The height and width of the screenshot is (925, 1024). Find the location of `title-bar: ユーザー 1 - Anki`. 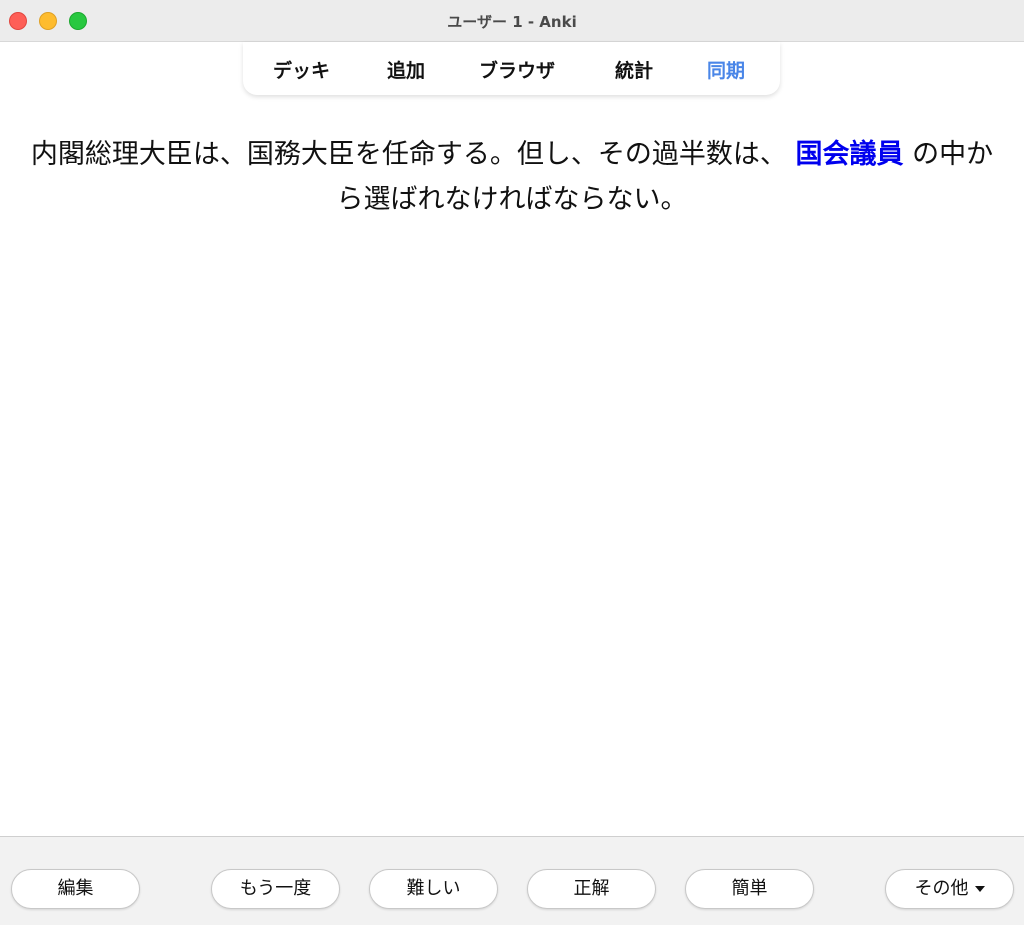

title-bar: ユーザー 1 - Anki is located at coordinates (512, 21).